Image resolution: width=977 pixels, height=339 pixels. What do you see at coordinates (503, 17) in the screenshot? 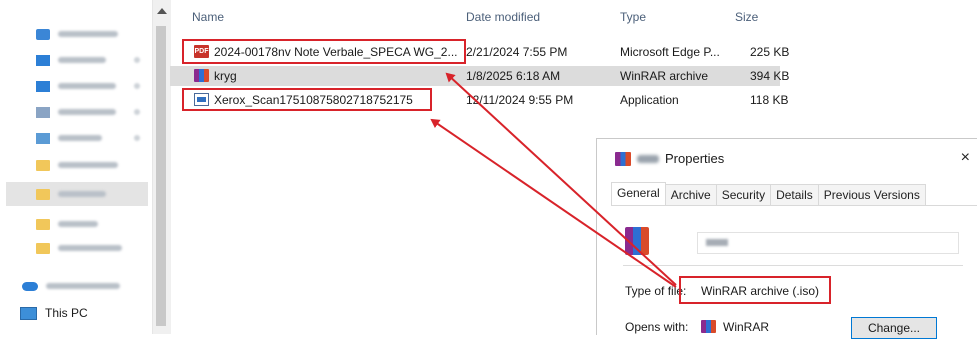
I see `column-header-date: Date modified` at bounding box center [503, 17].